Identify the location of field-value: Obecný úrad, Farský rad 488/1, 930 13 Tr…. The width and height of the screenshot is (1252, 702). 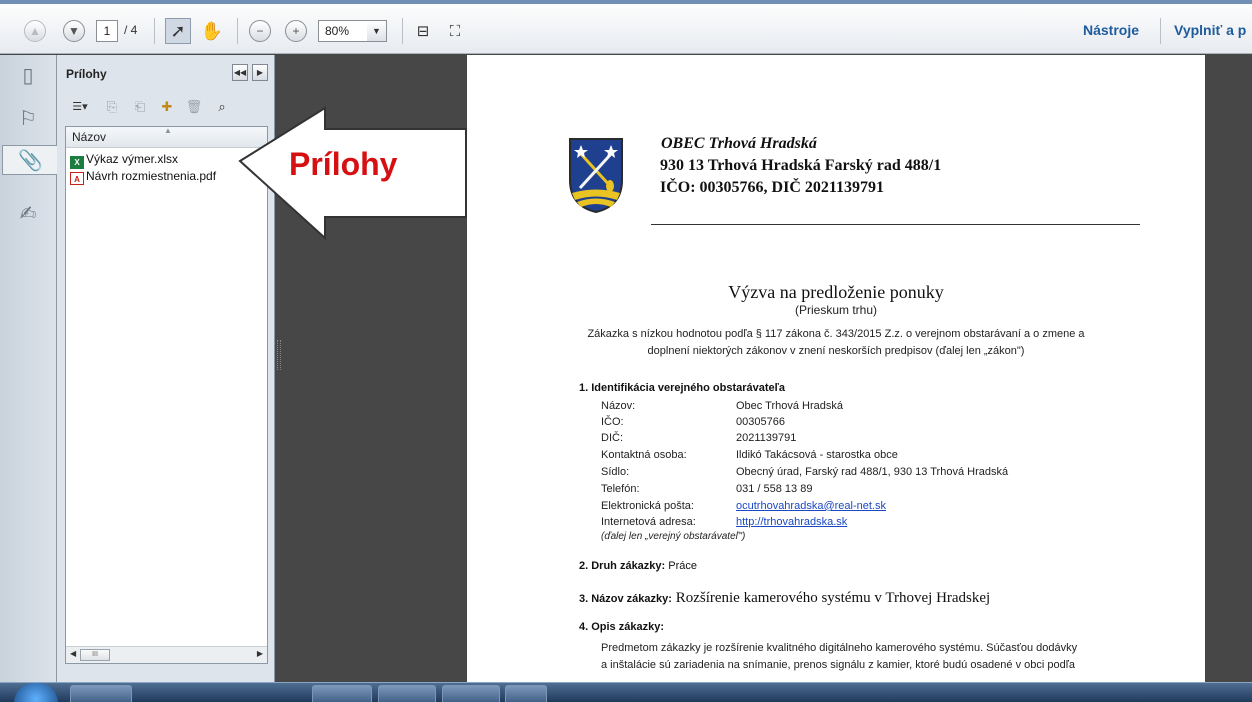
(872, 472).